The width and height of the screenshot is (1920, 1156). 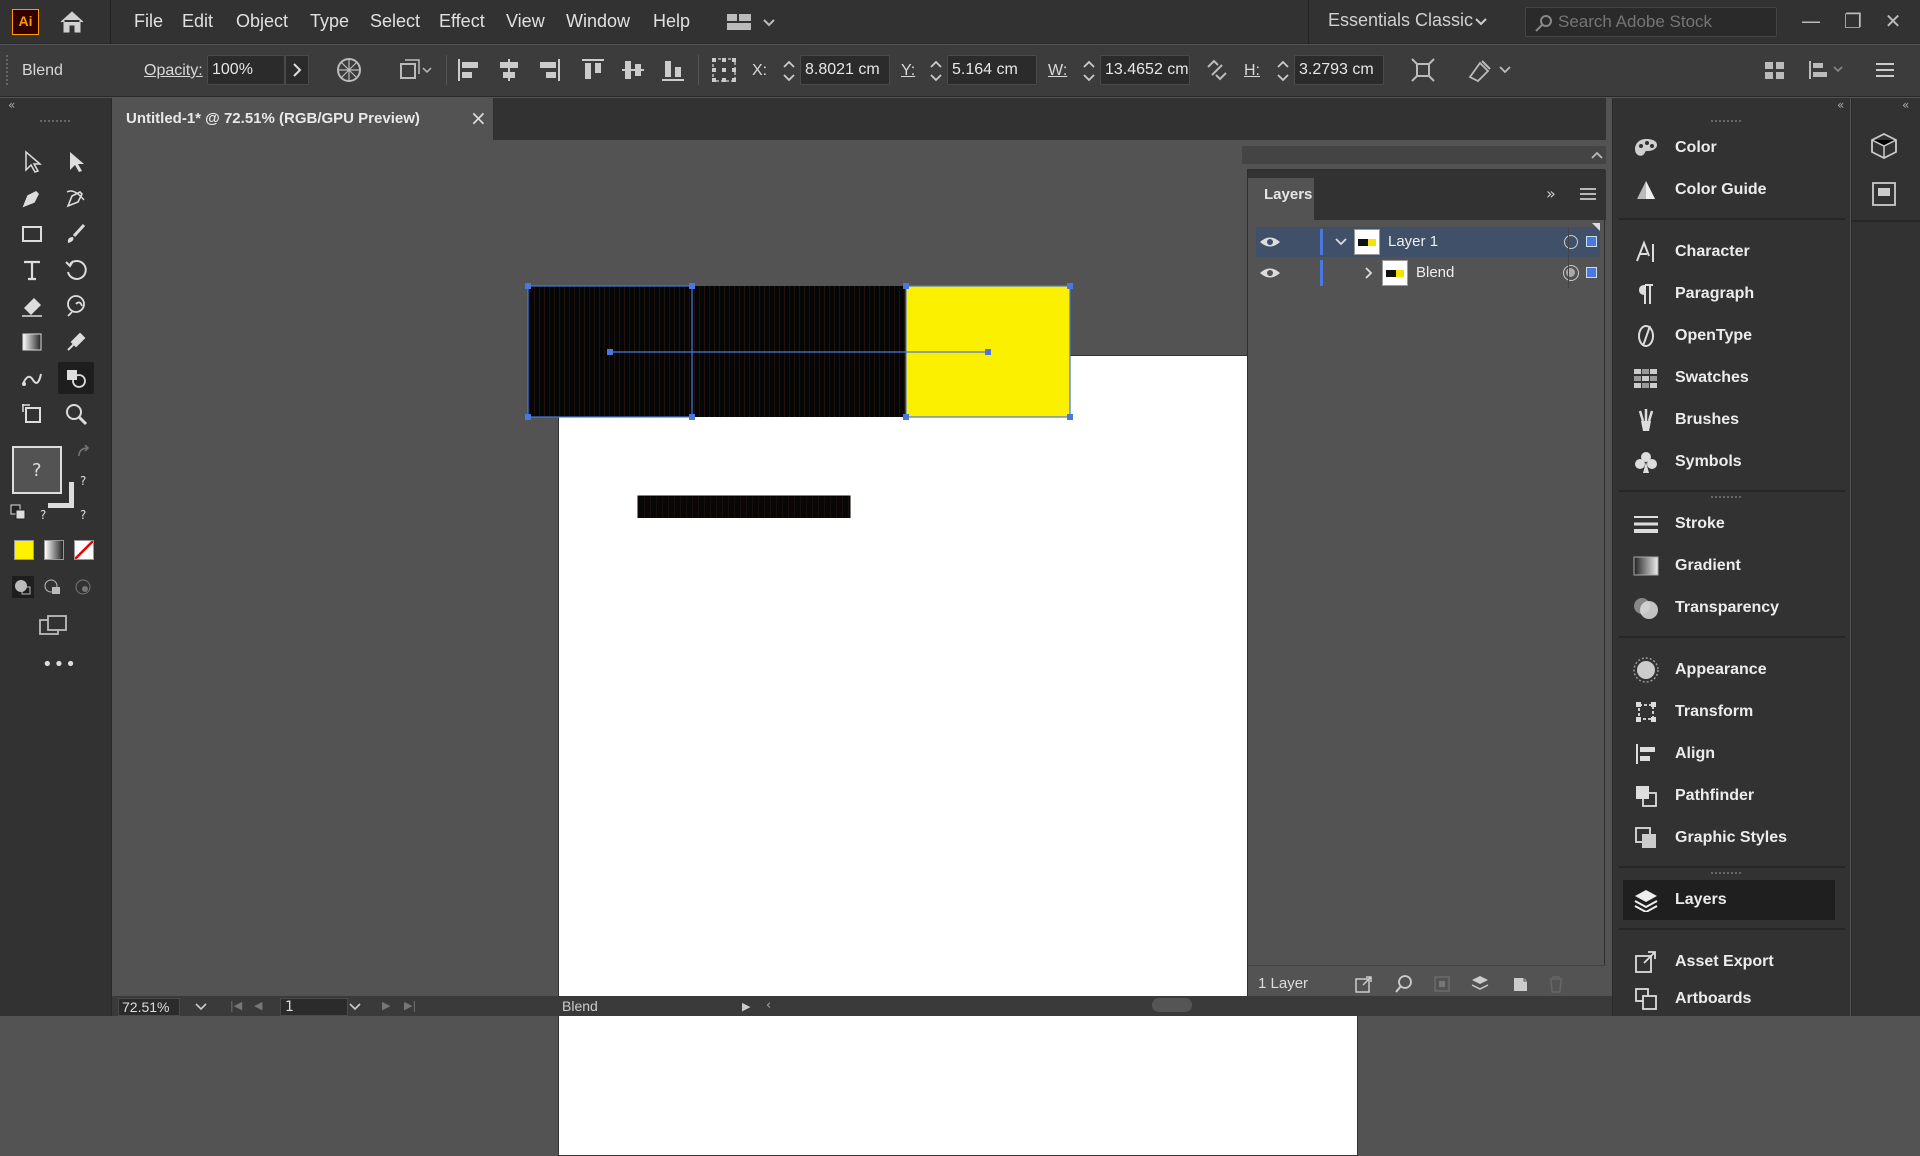 I want to click on none-mode-swatch, so click(x=84, y=550).